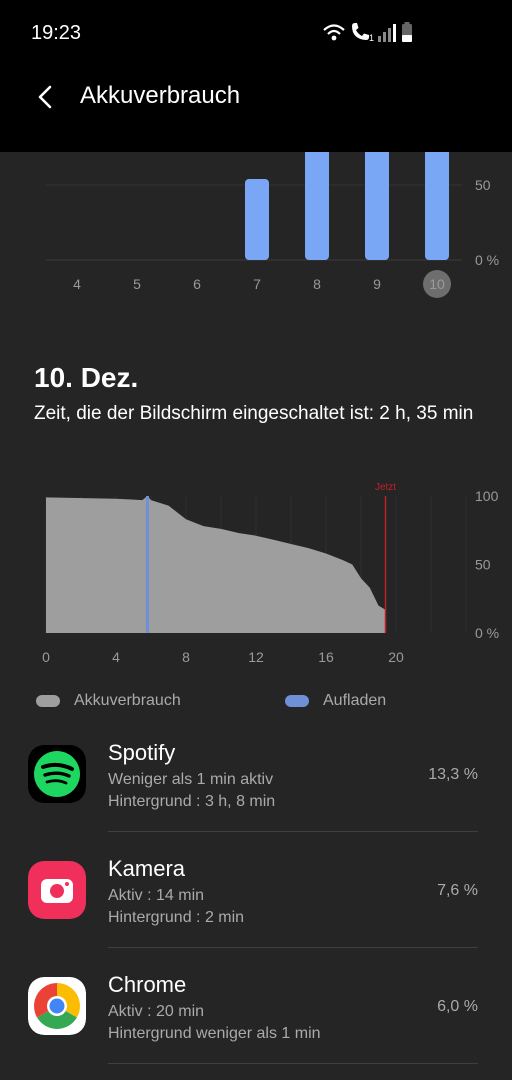  What do you see at coordinates (56, 33) in the screenshot?
I see `status-time: 19:23` at bounding box center [56, 33].